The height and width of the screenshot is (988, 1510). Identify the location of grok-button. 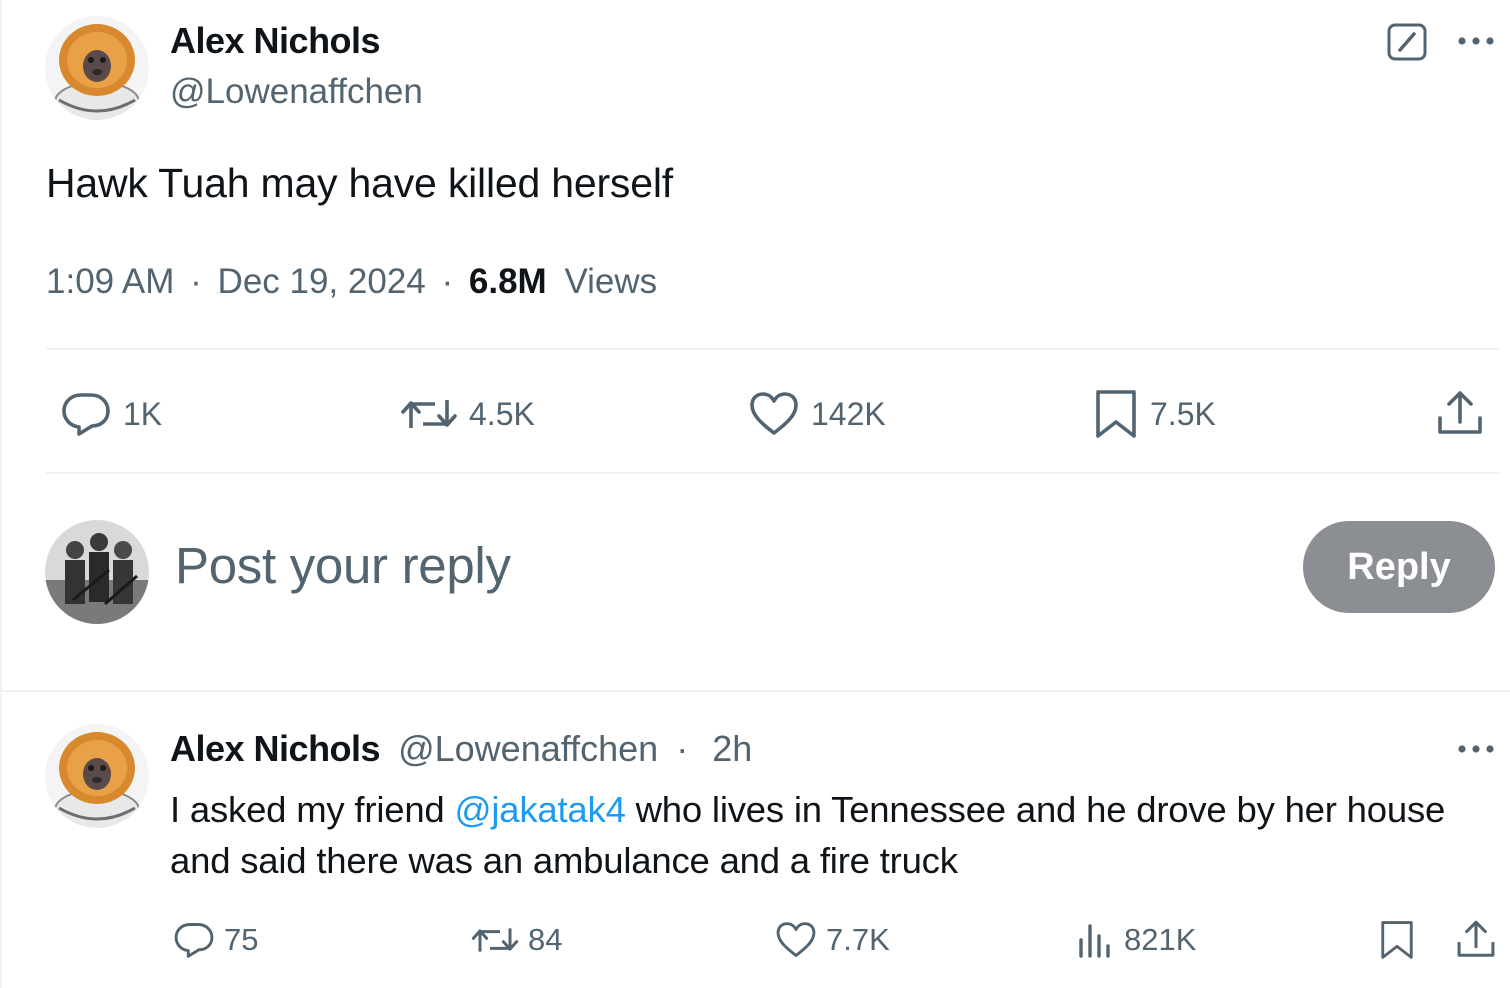
(1407, 42).